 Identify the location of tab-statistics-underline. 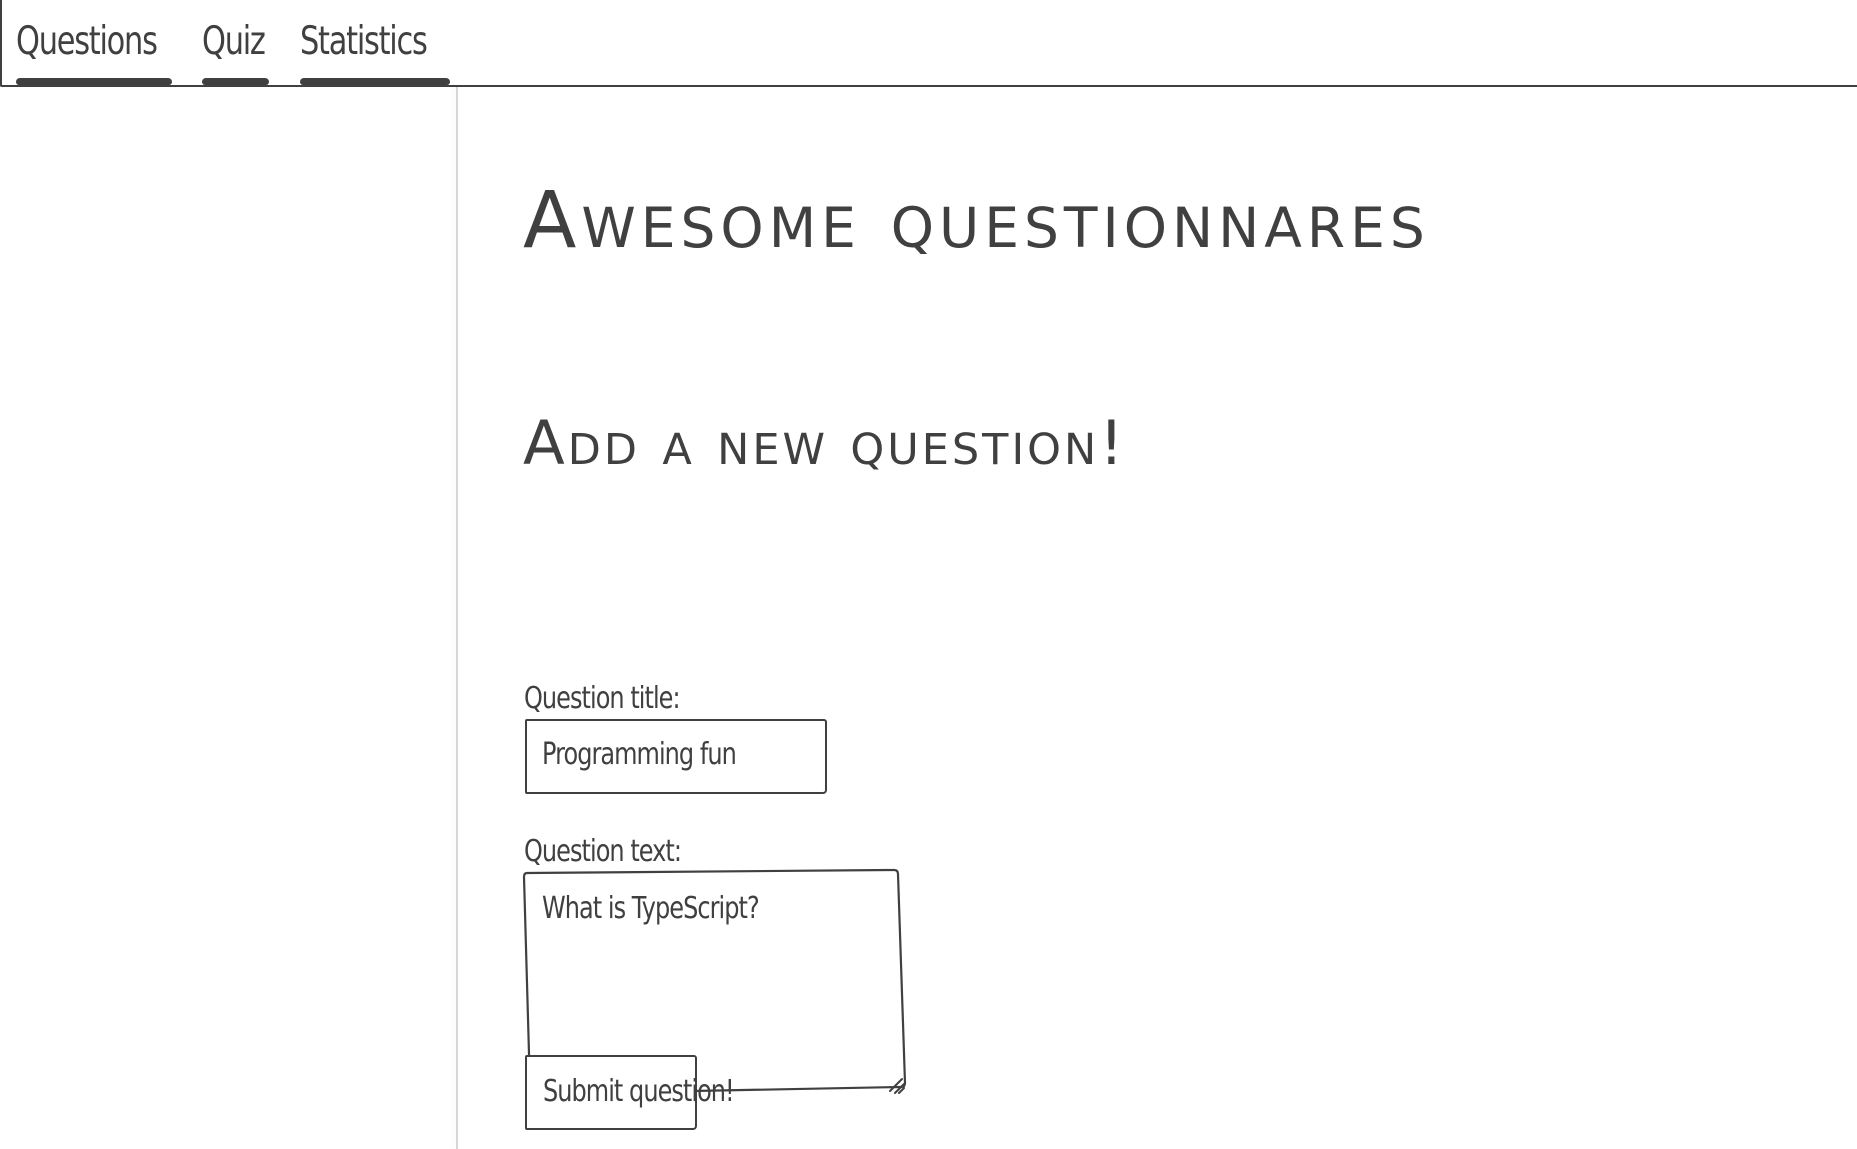
(375, 81).